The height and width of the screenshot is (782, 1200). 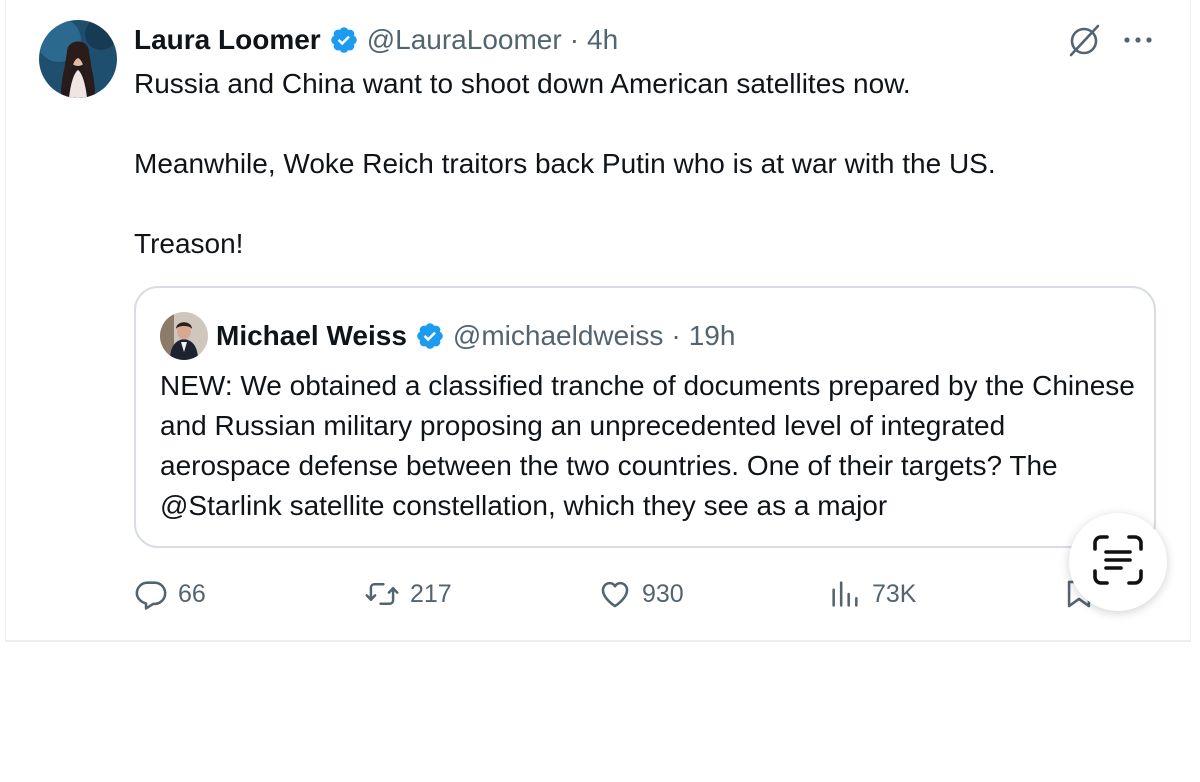 I want to click on more-icon, so click(x=1138, y=42).